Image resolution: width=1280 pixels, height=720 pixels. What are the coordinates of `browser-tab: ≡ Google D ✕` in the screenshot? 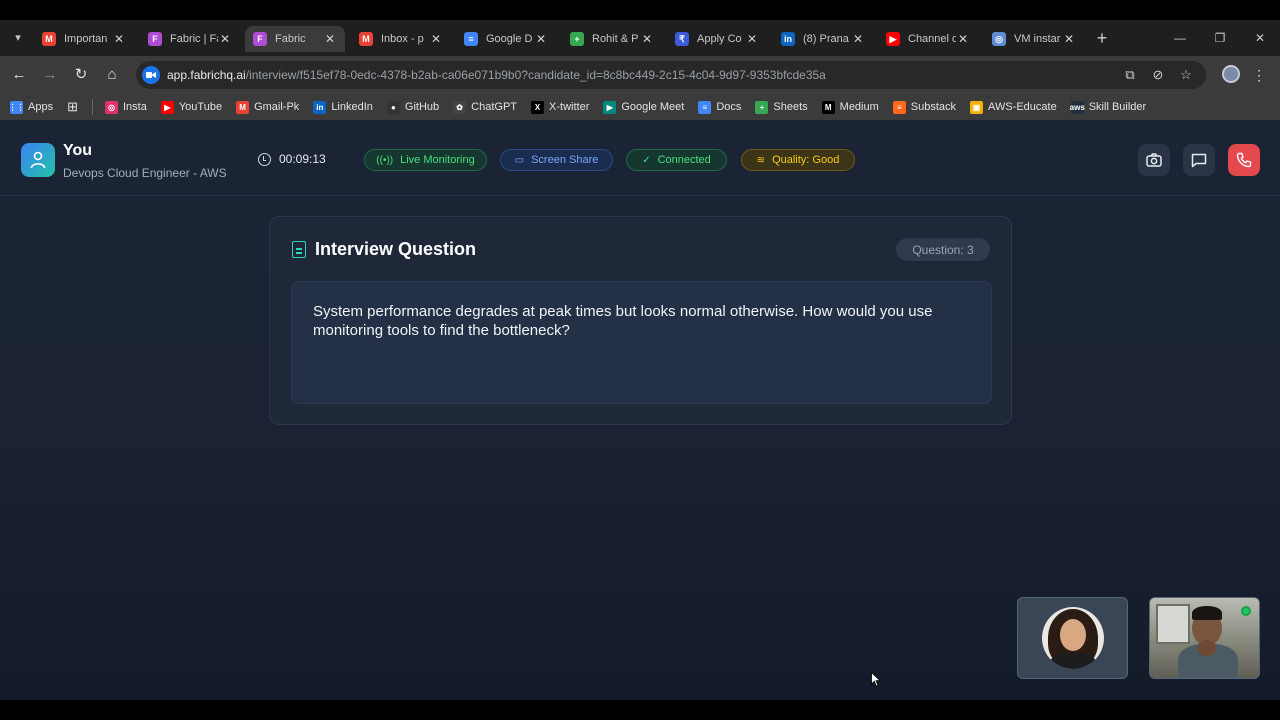 It's located at (506, 39).